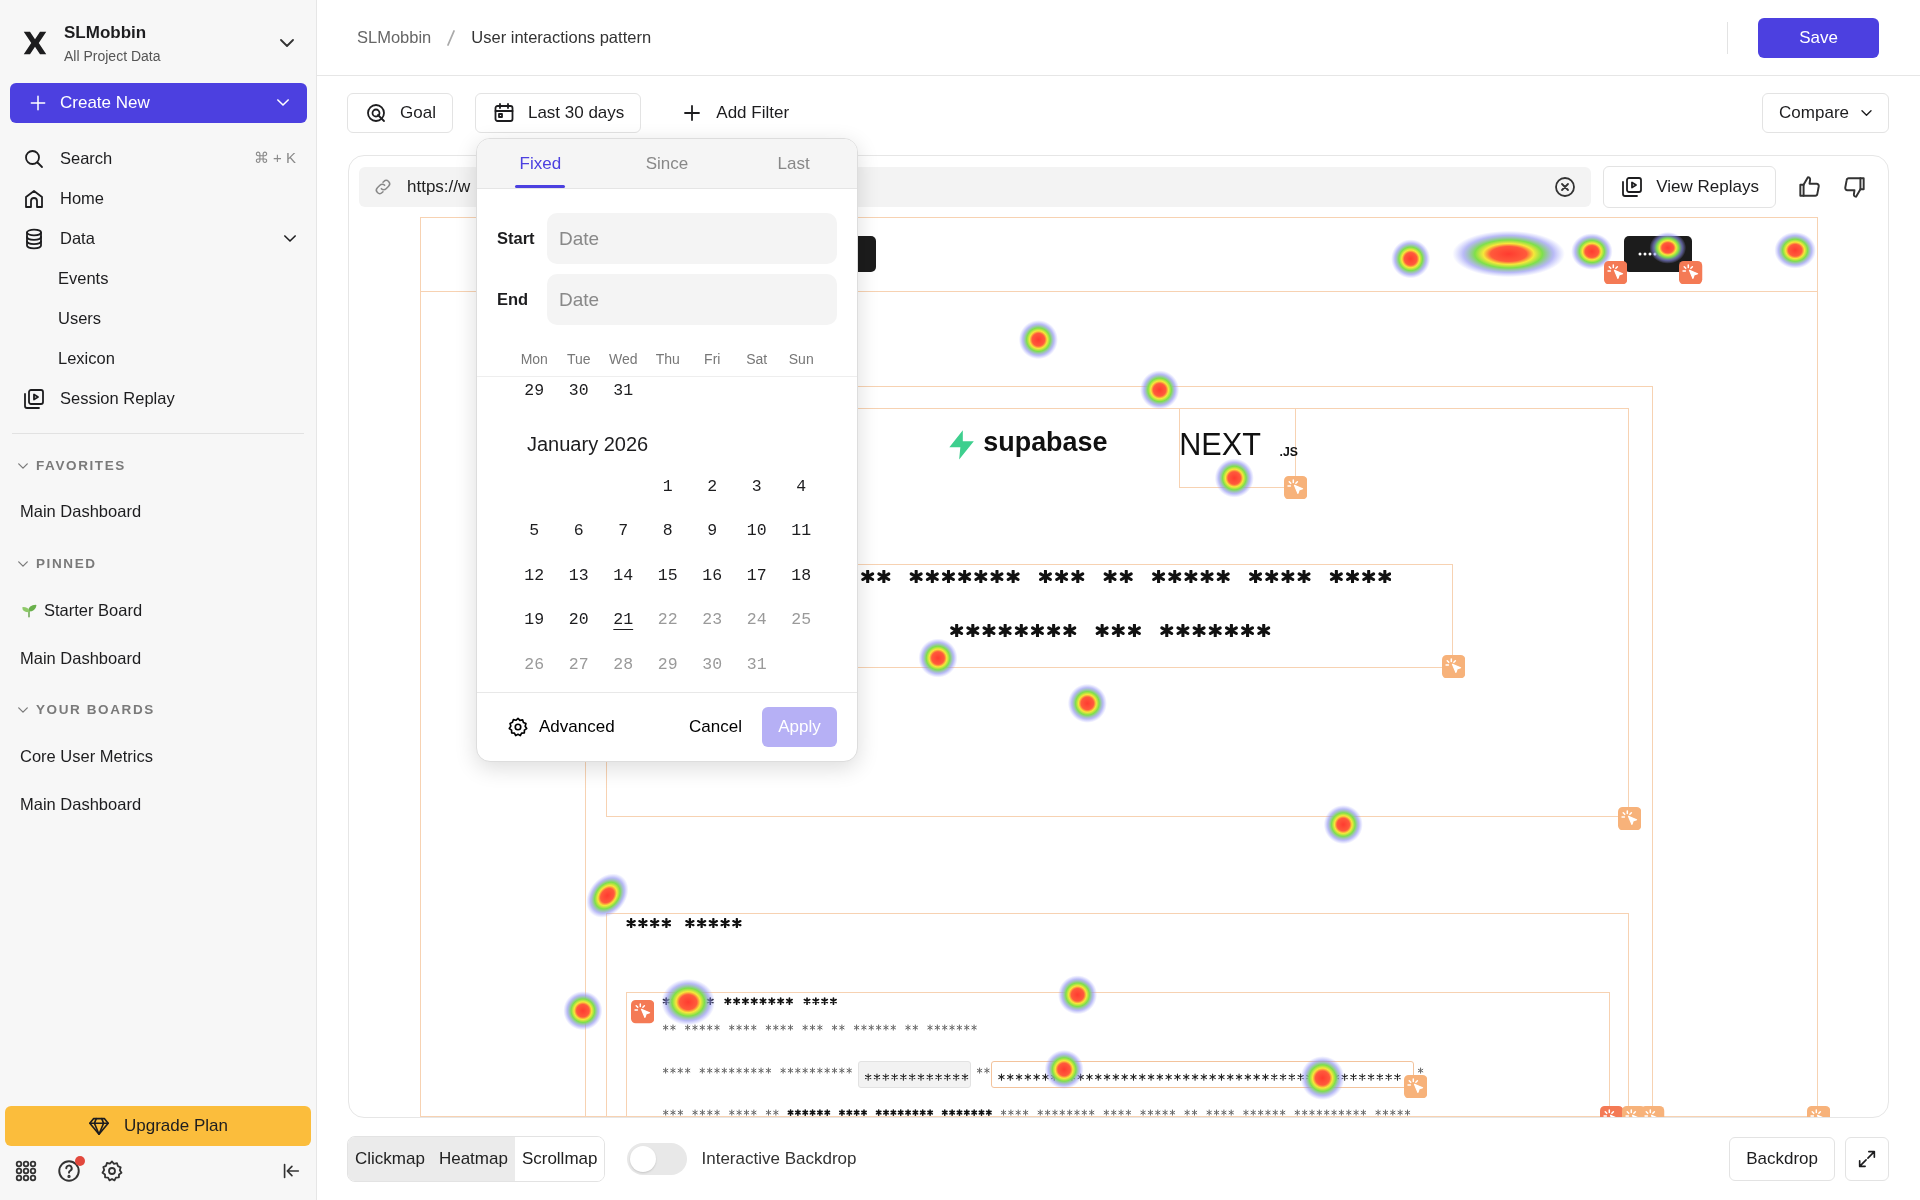  Describe the element at coordinates (158, 238) in the screenshot. I see `sidebar-item: Data` at that location.